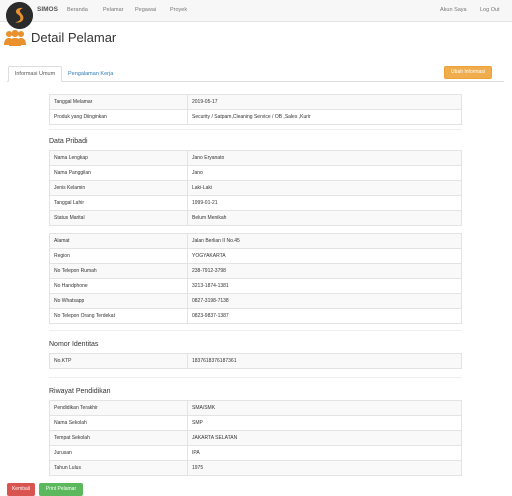 The image size is (512, 496). What do you see at coordinates (145, 10) in the screenshot?
I see `nav-pegawai: Pegawai` at bounding box center [145, 10].